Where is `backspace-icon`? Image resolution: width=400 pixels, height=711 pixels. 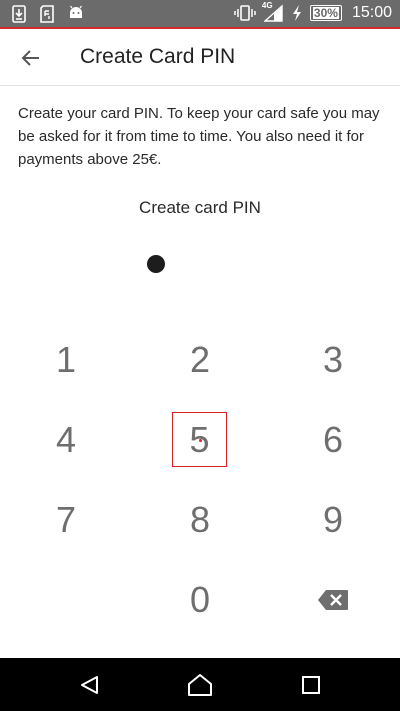
backspace-icon is located at coordinates (333, 600).